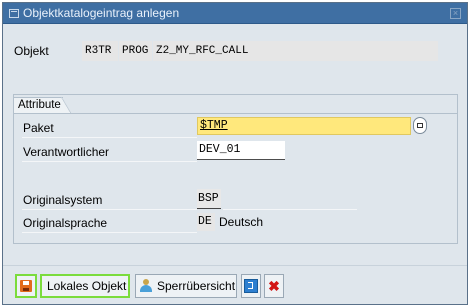  Describe the element at coordinates (235, 13) in the screenshot. I see `title-bar: Objektkatalogeintrag anlegen ×` at that location.